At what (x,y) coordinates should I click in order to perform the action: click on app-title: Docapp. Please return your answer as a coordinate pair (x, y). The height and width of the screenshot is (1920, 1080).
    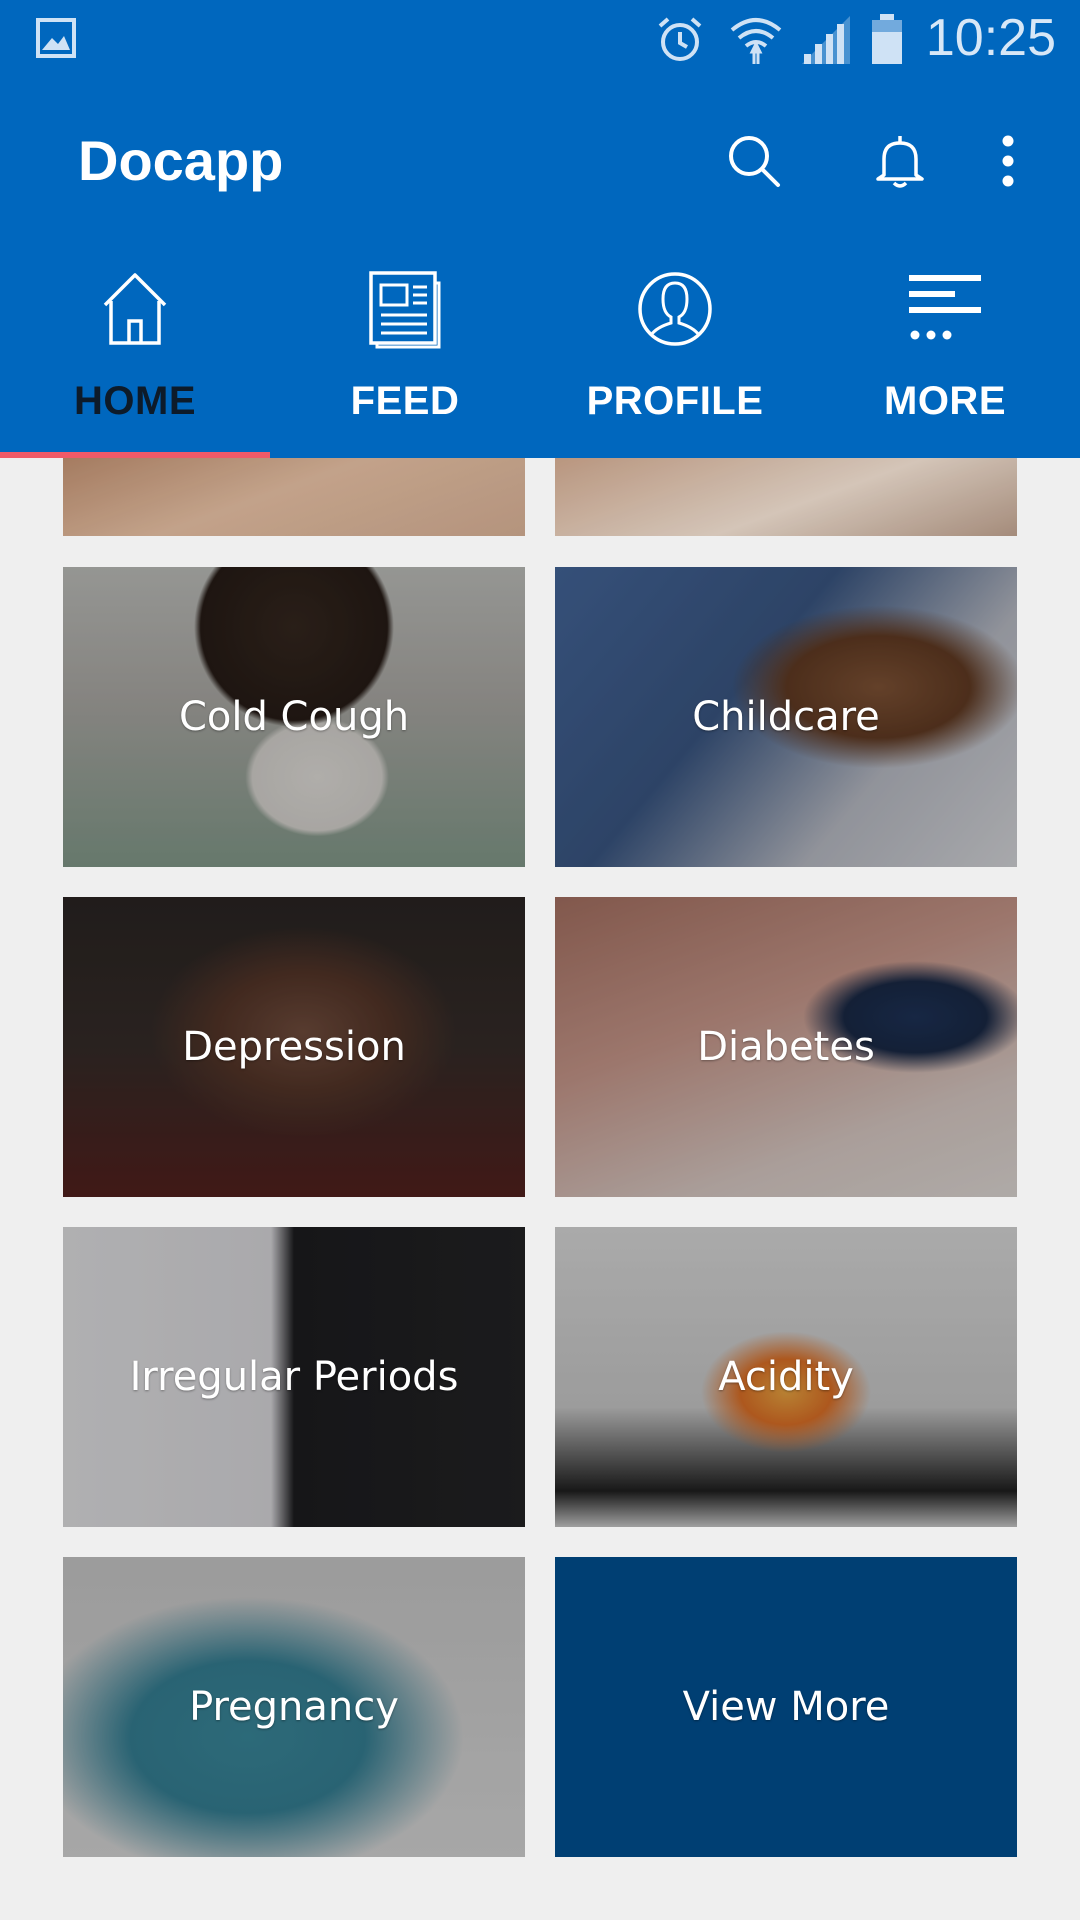
    Looking at the image, I should click on (181, 160).